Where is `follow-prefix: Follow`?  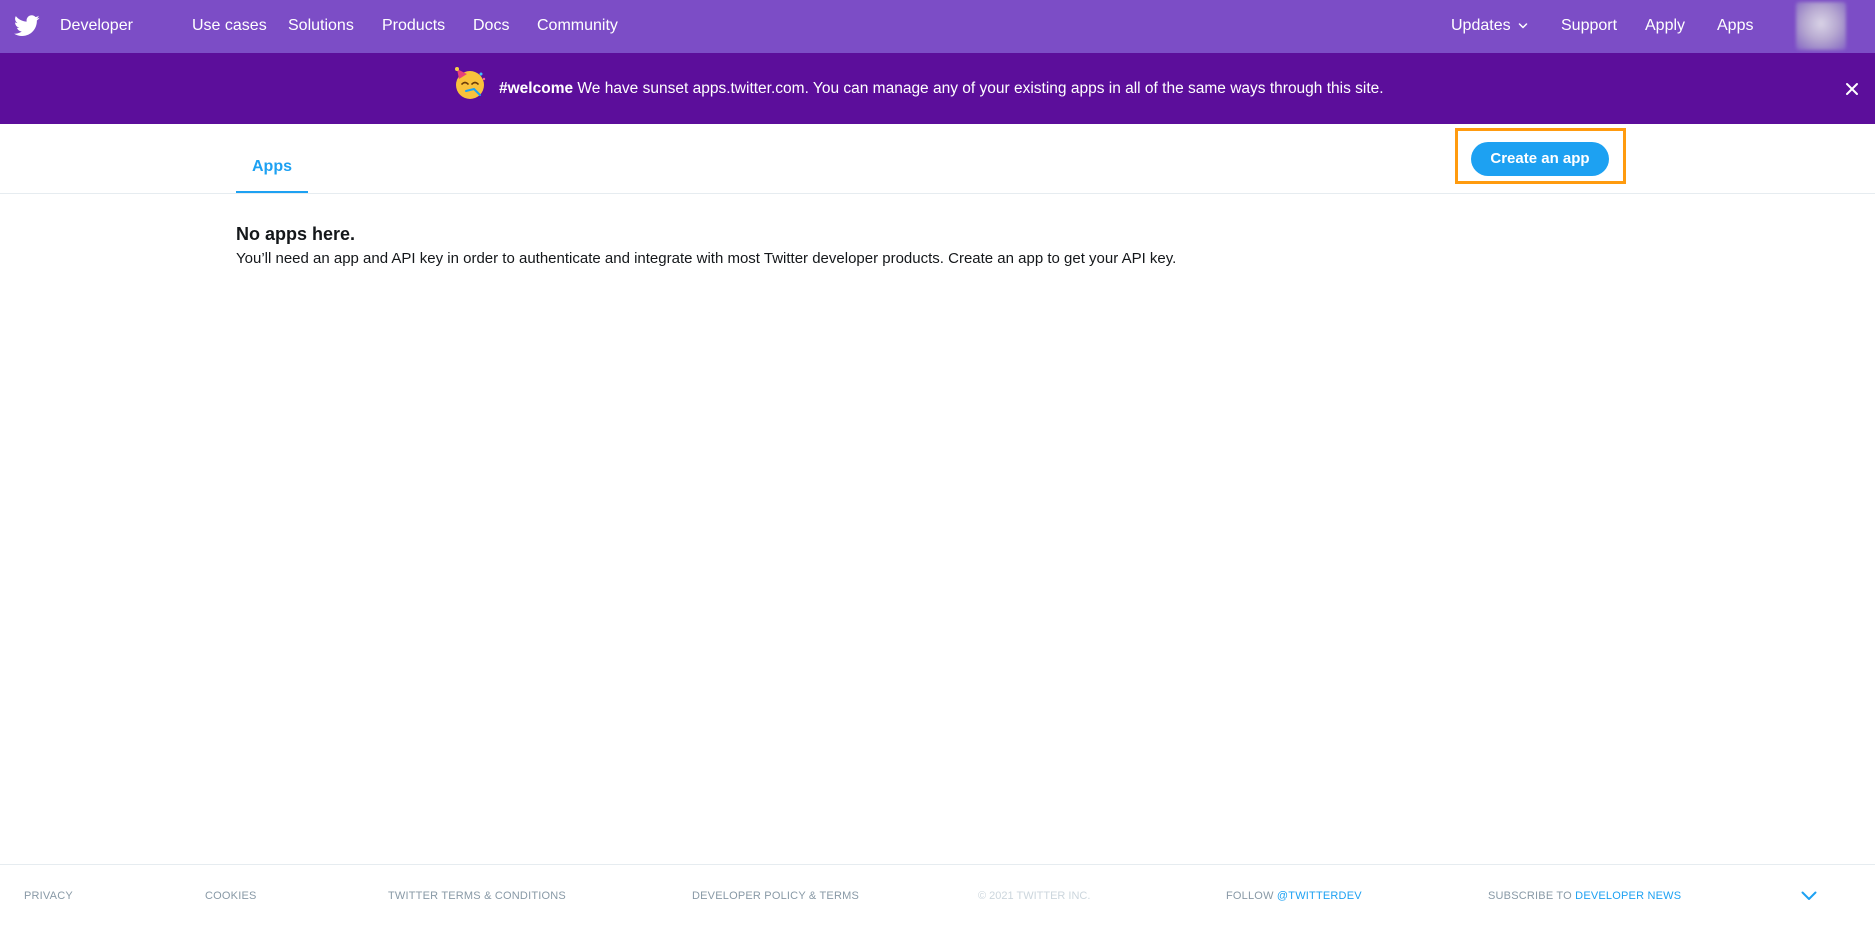 follow-prefix: Follow is located at coordinates (1251, 896).